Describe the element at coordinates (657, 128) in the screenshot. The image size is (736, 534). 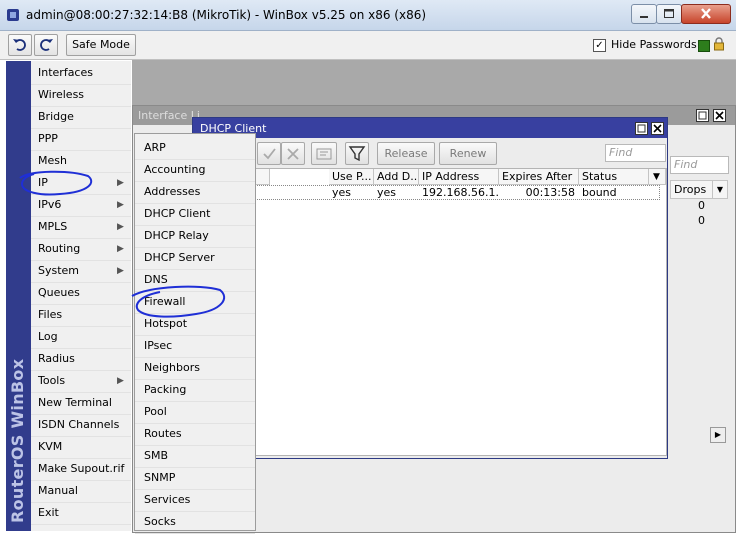
I see `dhcp-client-close-button` at that location.